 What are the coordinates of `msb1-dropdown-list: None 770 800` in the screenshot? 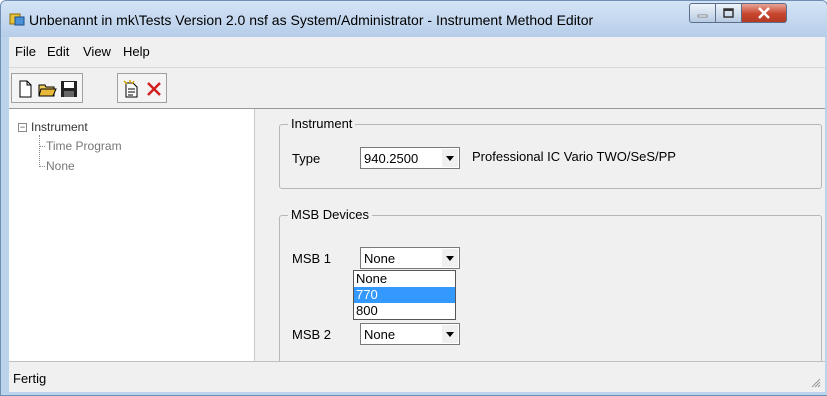 It's located at (404, 295).